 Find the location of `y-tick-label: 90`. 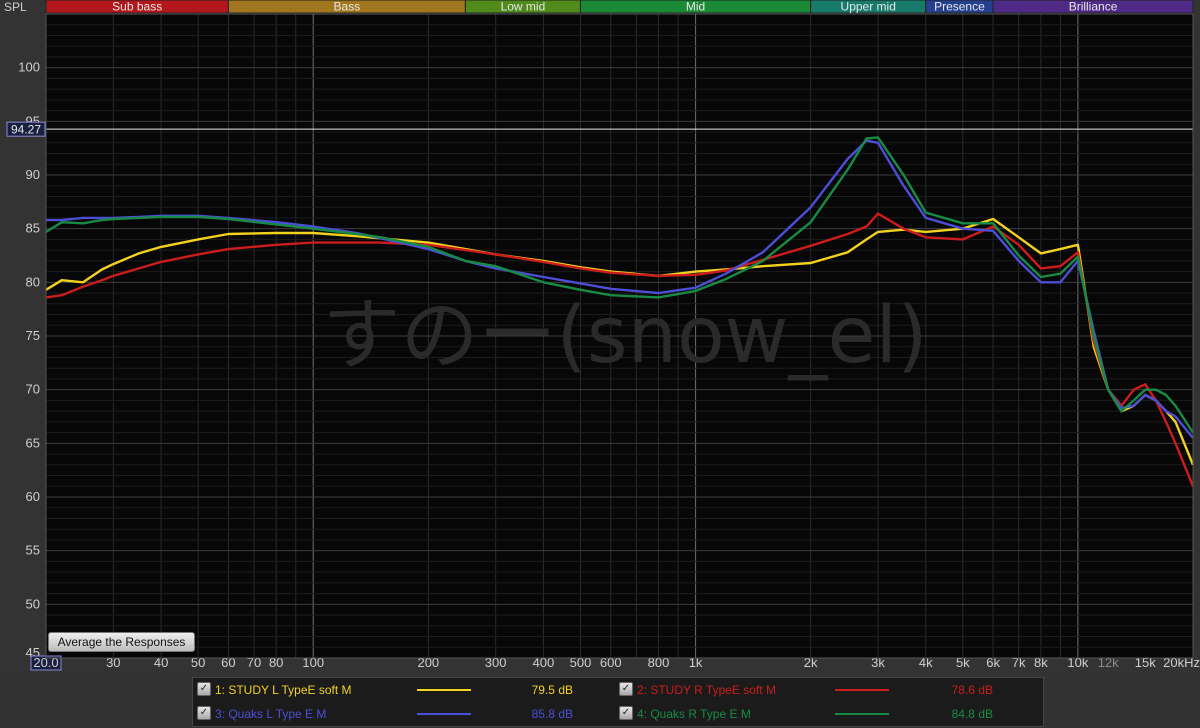

y-tick-label: 90 is located at coordinates (33, 174).